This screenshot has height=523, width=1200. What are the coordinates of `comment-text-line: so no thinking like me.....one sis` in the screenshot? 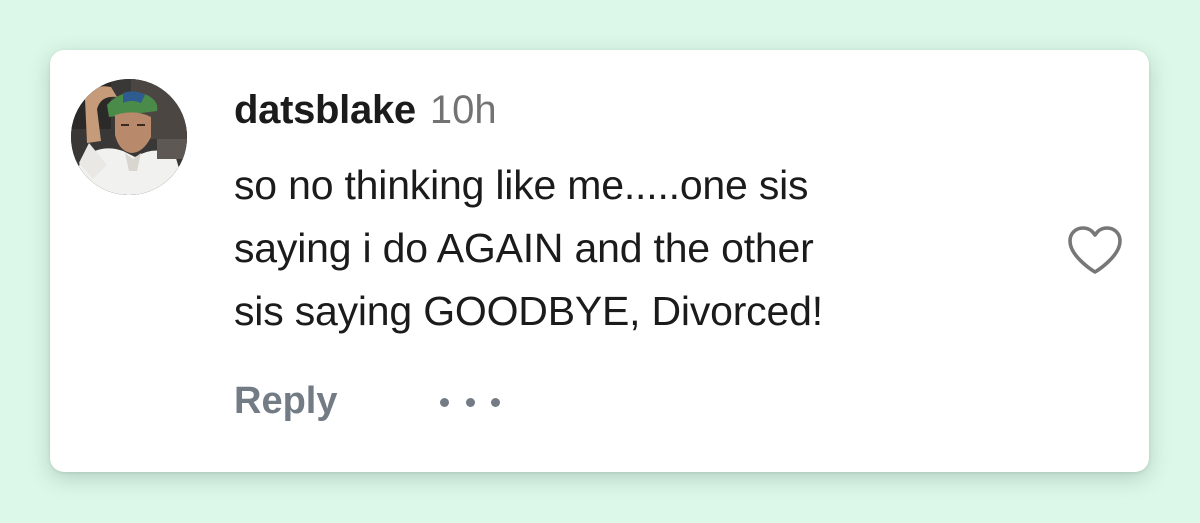 It's located at (521, 185).